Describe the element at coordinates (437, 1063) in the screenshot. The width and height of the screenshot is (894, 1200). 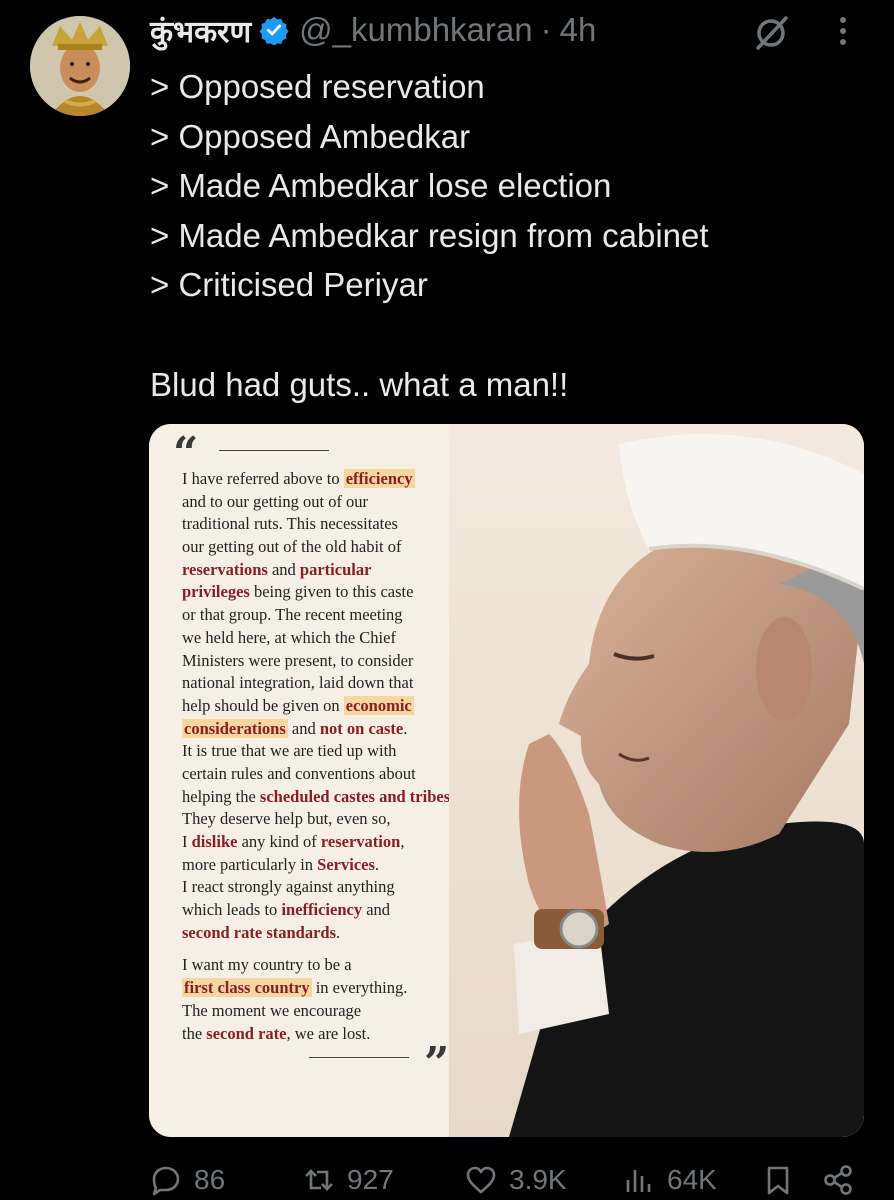
I see `quote-close-mark: ”` at that location.